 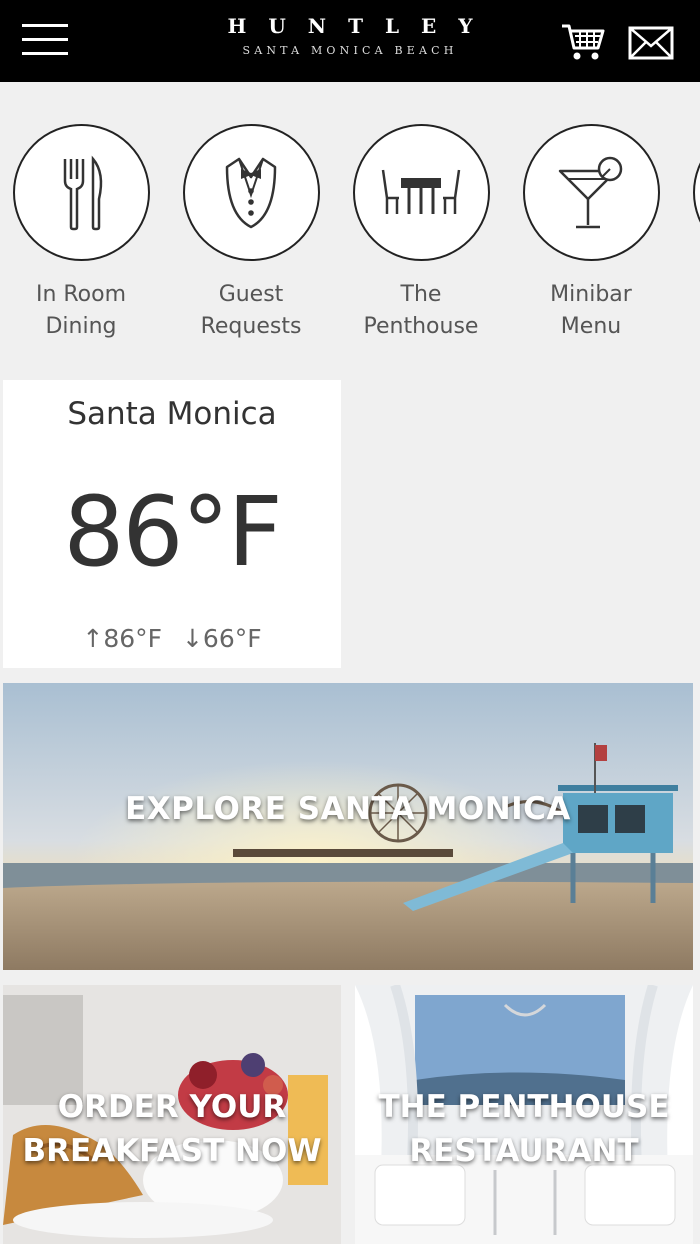 I want to click on service-the-penthouse: The Penthouse, so click(x=421, y=233).